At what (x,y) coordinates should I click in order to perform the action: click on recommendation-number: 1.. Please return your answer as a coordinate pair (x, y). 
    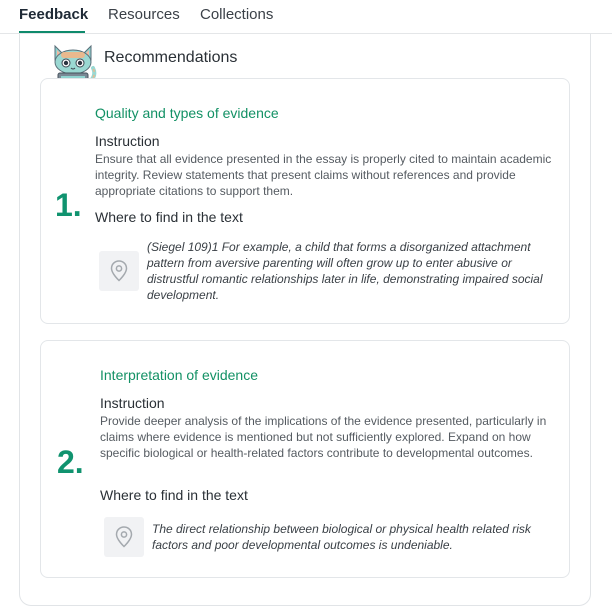
    Looking at the image, I should click on (68, 205).